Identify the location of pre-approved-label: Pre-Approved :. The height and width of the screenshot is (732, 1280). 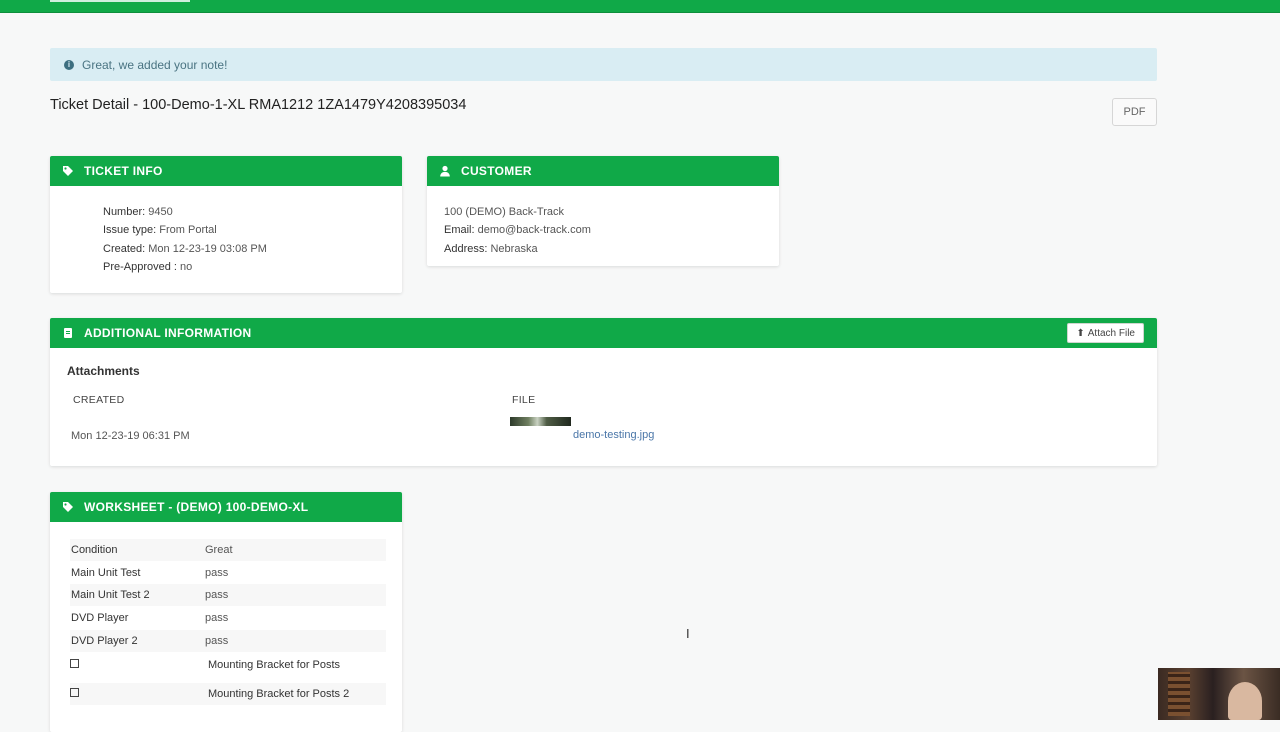
(140, 266).